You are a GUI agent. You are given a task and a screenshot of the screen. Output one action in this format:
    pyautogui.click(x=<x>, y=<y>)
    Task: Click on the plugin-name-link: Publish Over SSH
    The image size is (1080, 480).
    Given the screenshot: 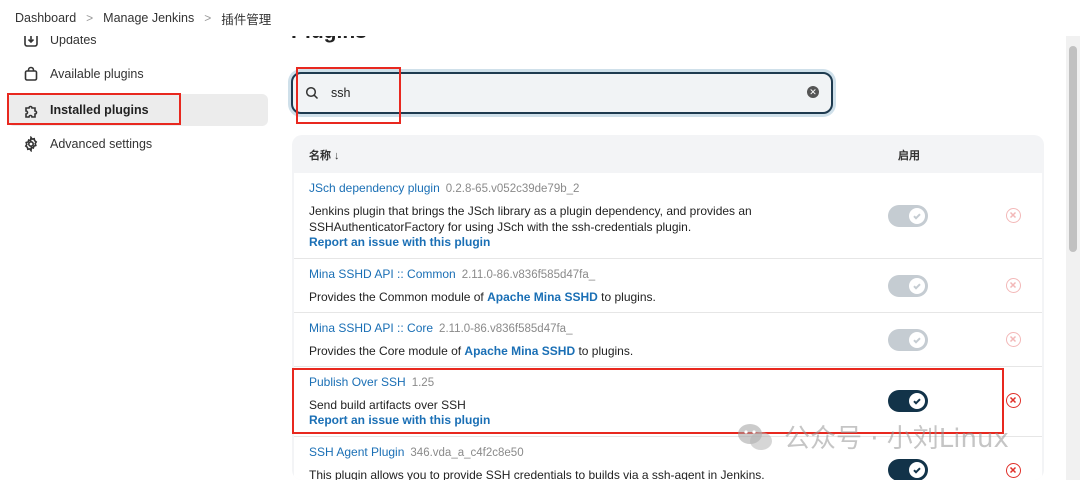 What is the action you would take?
    pyautogui.click(x=357, y=382)
    